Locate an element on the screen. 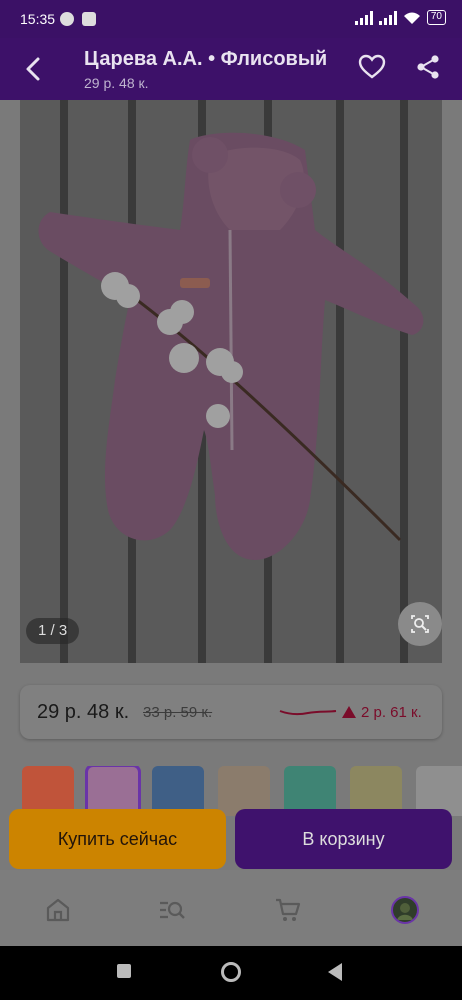  status-bar: 15:35 70 is located at coordinates (231, 19).